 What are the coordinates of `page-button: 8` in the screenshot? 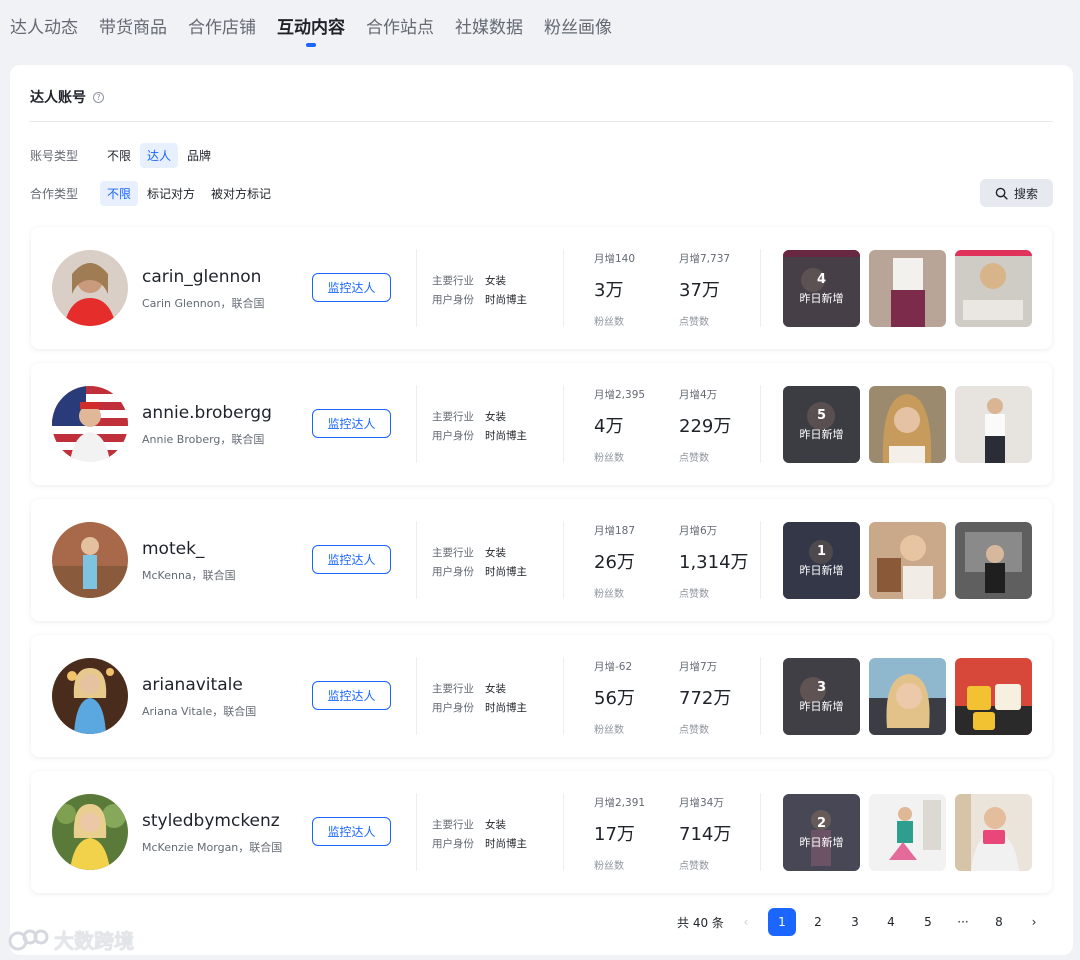 It's located at (999, 922).